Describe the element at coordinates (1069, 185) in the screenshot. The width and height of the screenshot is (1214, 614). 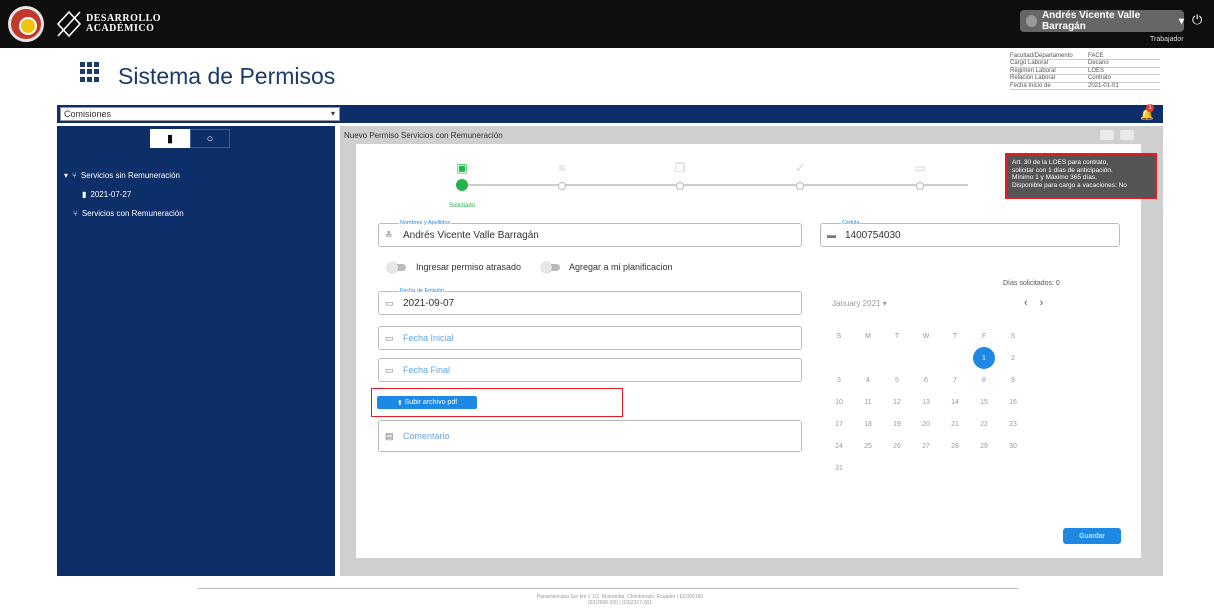
I see `tooltip-line: Disponible para cargo a vacaciones: No` at that location.